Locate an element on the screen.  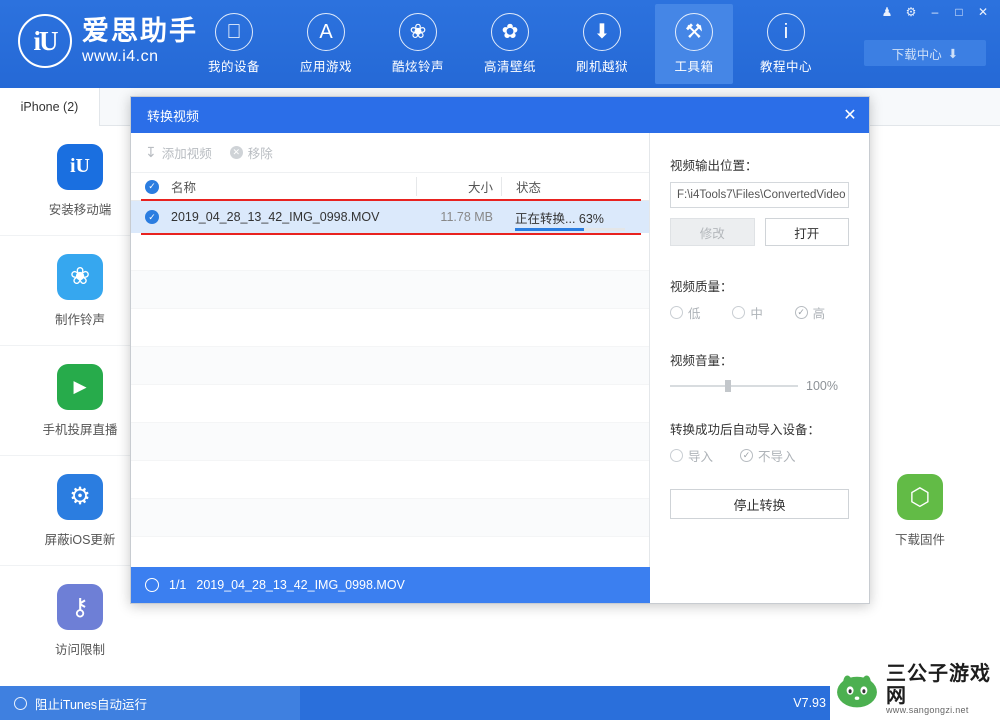
nav-item-flash-jailbreak: ⬇ 刷机越狱 is located at coordinates (602, 44).